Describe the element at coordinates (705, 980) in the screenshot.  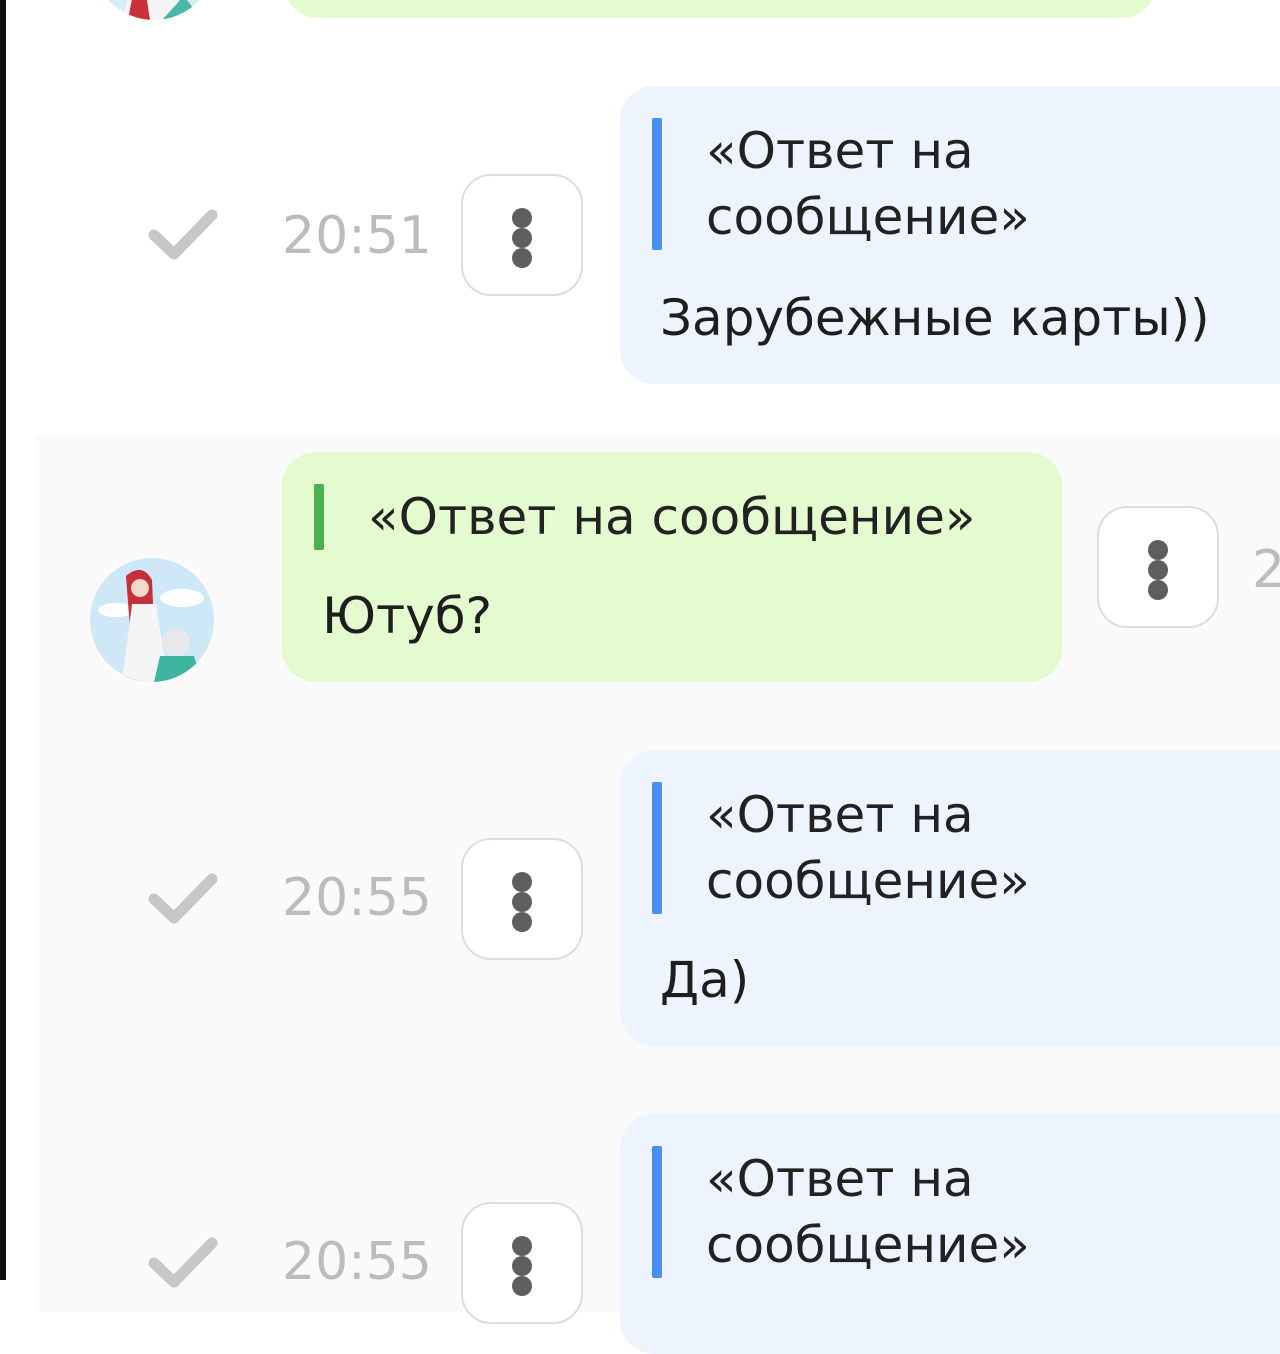
I see `message-text: Да)` at that location.